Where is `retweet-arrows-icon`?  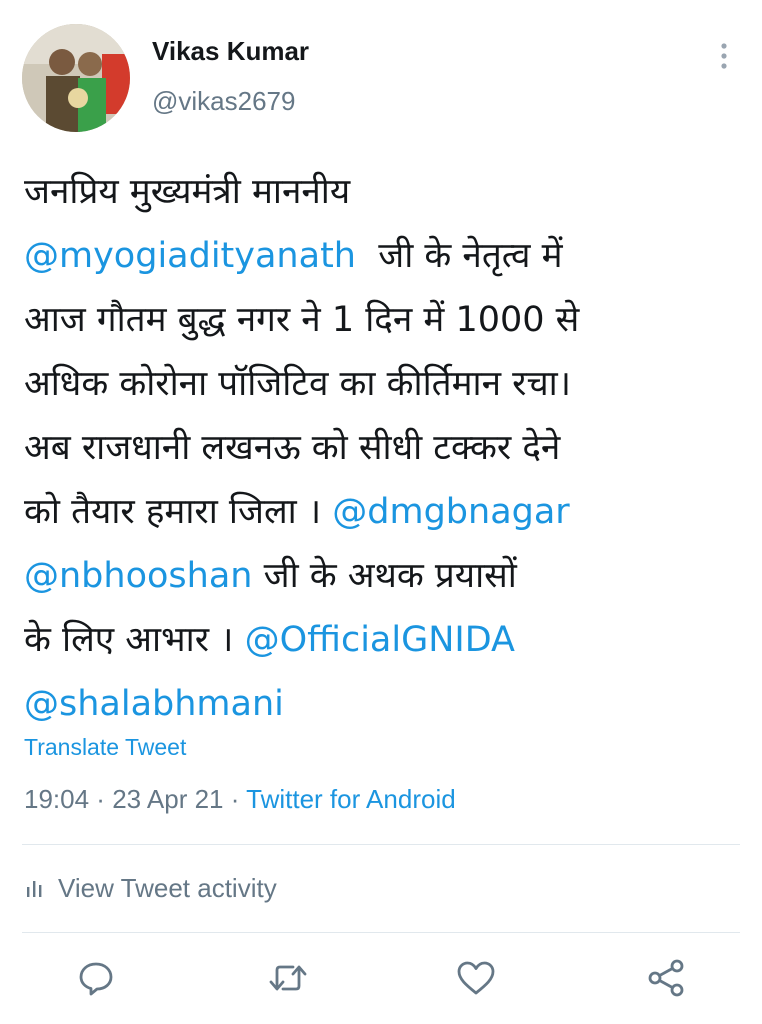 retweet-arrows-icon is located at coordinates (288, 978).